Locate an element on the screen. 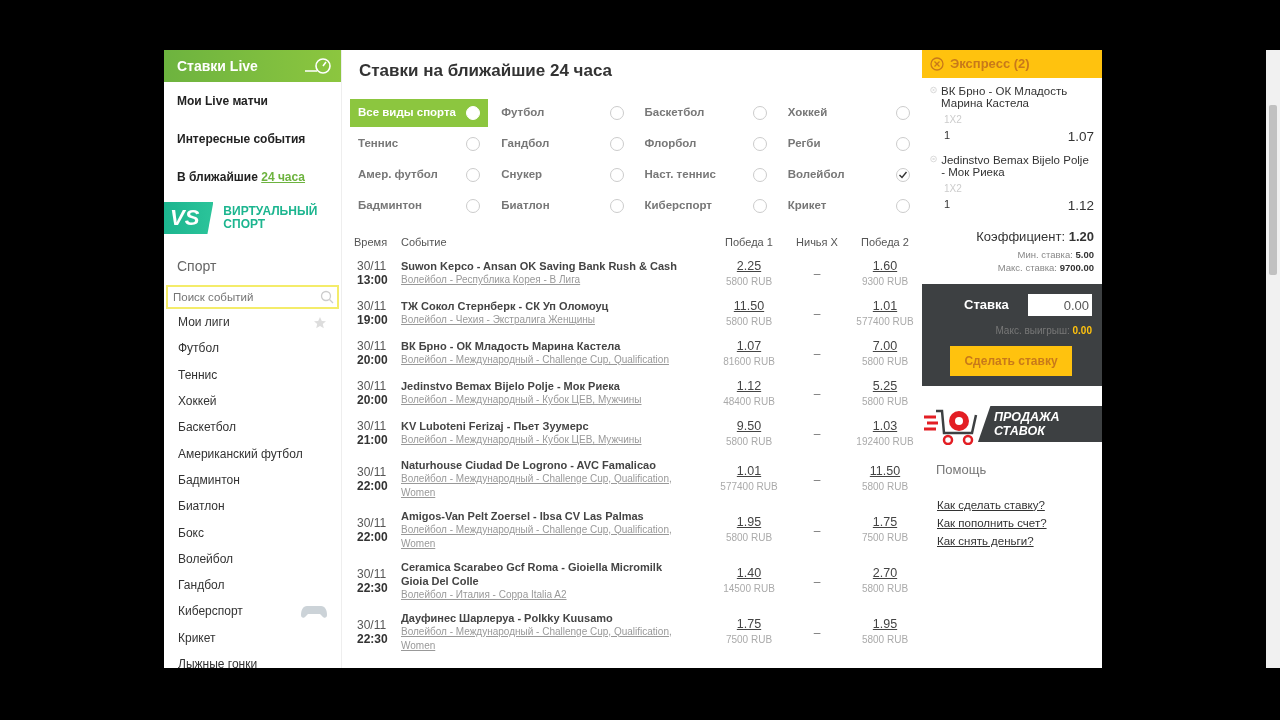 This screenshot has width=1280, height=720. event-name: Jedinstvo Bemax Bijelo Polje - Мок Риека is located at coordinates (546, 386).